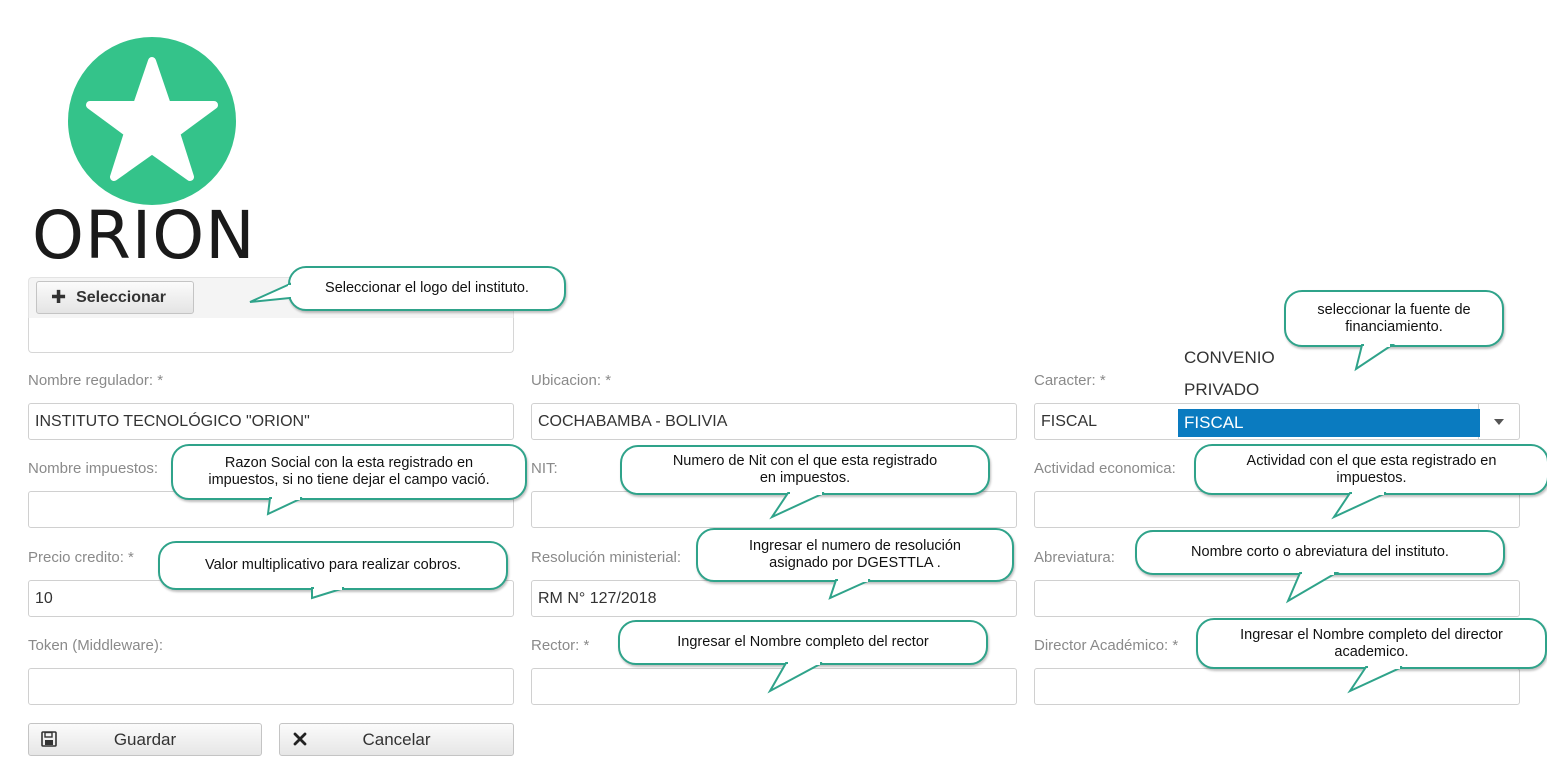  Describe the element at coordinates (427, 288) in the screenshot. I see `callout-logo: Seleccionar el logo del instituto.` at that location.